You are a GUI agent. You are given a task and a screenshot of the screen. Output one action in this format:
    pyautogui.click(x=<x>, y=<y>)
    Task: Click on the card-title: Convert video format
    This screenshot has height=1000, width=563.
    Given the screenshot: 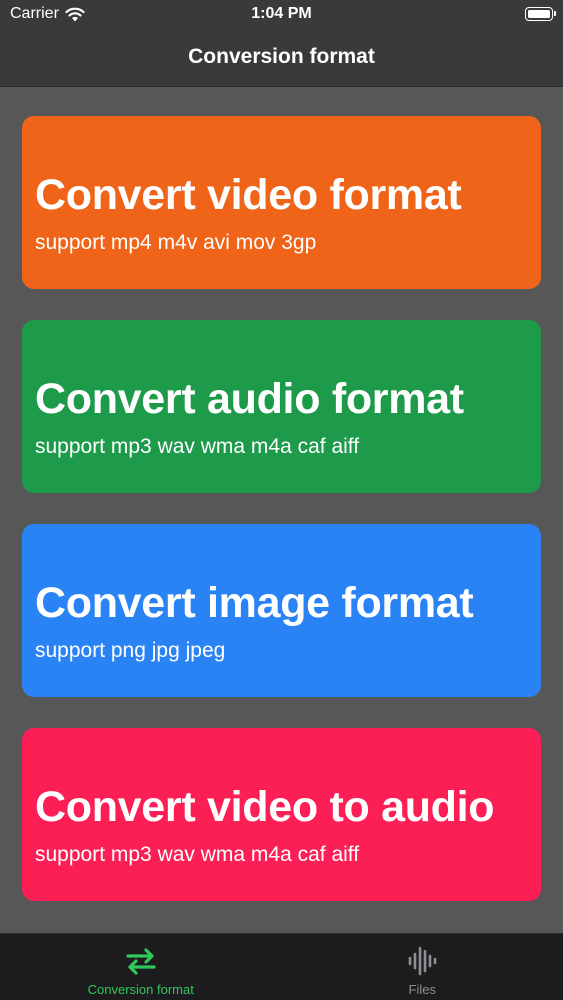 What is the action you would take?
    pyautogui.click(x=248, y=195)
    